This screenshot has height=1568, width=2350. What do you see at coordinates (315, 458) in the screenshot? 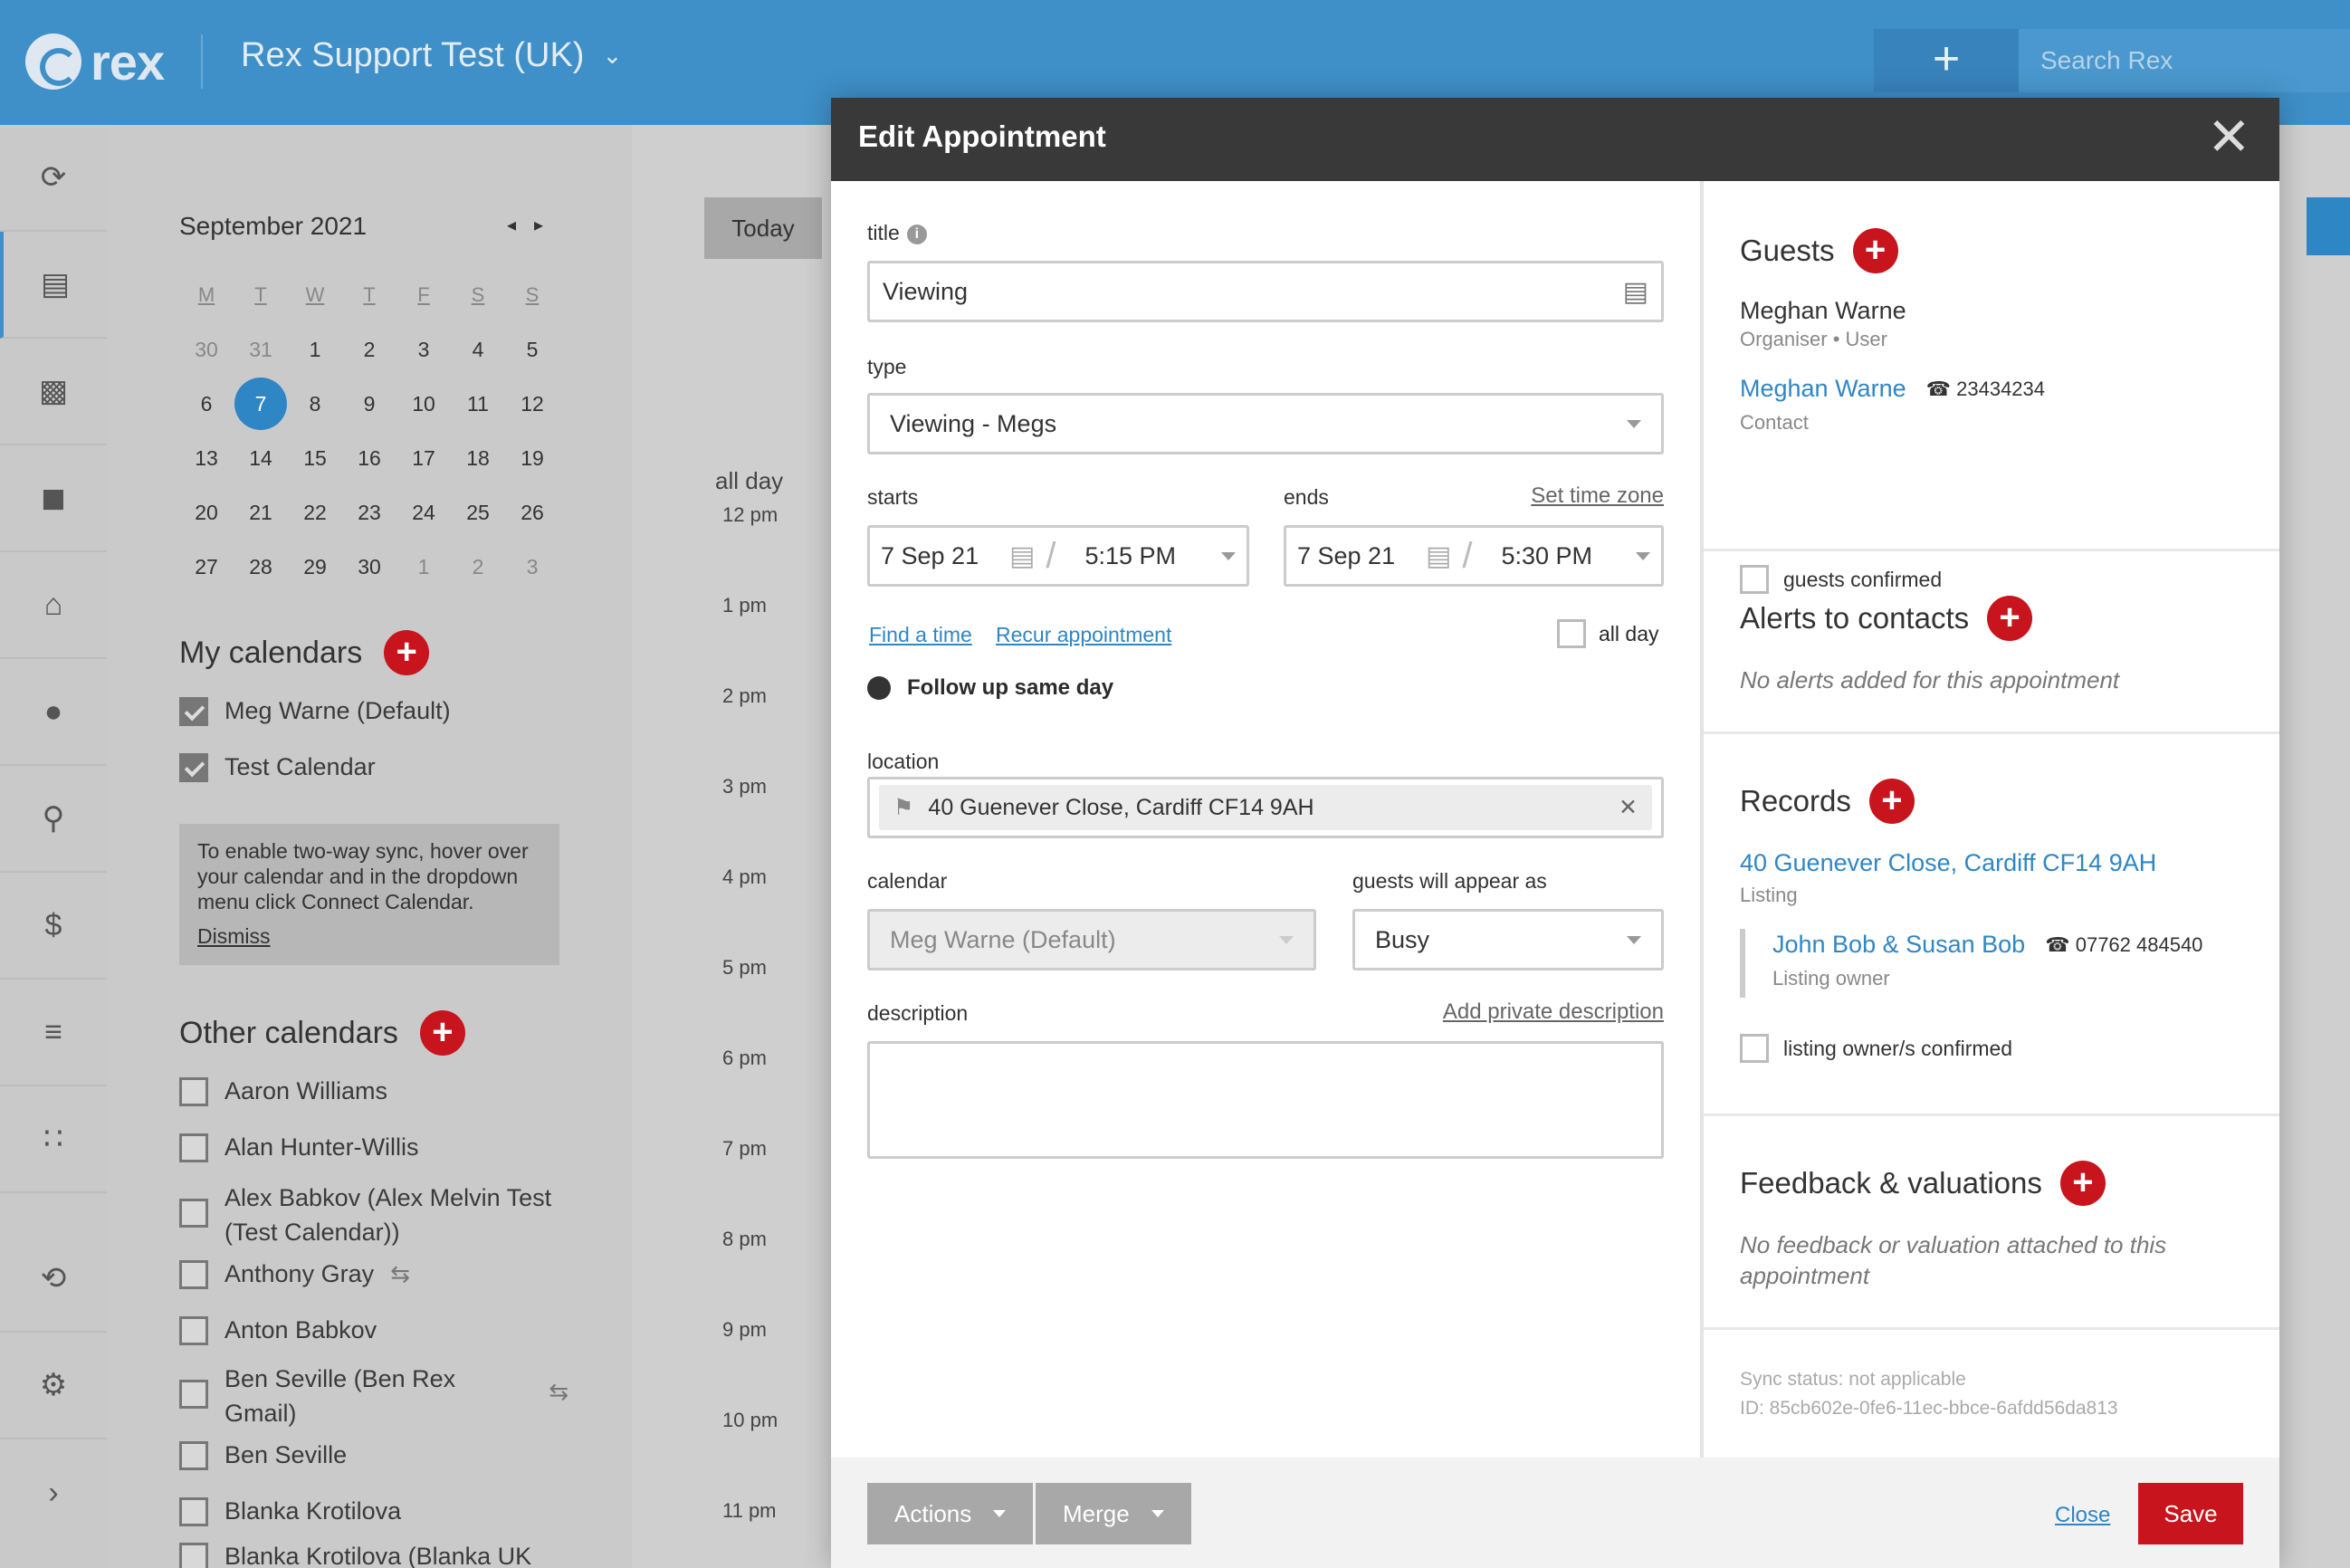
I see `calendar-day: 15` at bounding box center [315, 458].